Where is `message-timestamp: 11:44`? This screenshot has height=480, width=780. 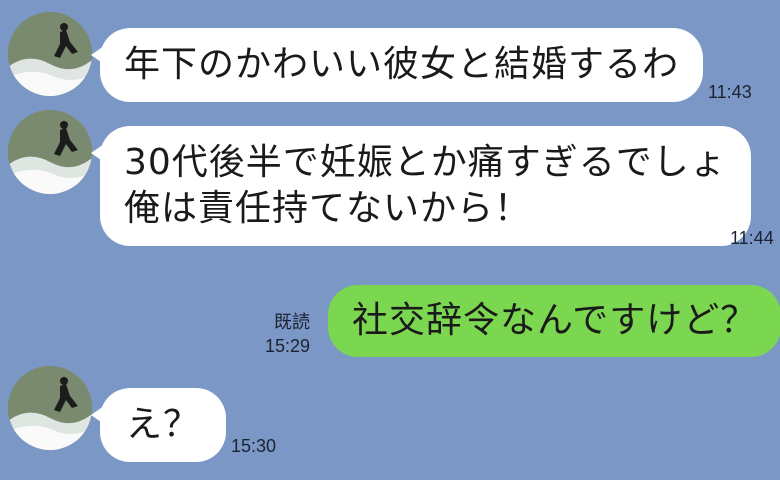
message-timestamp: 11:44 is located at coordinates (752, 238).